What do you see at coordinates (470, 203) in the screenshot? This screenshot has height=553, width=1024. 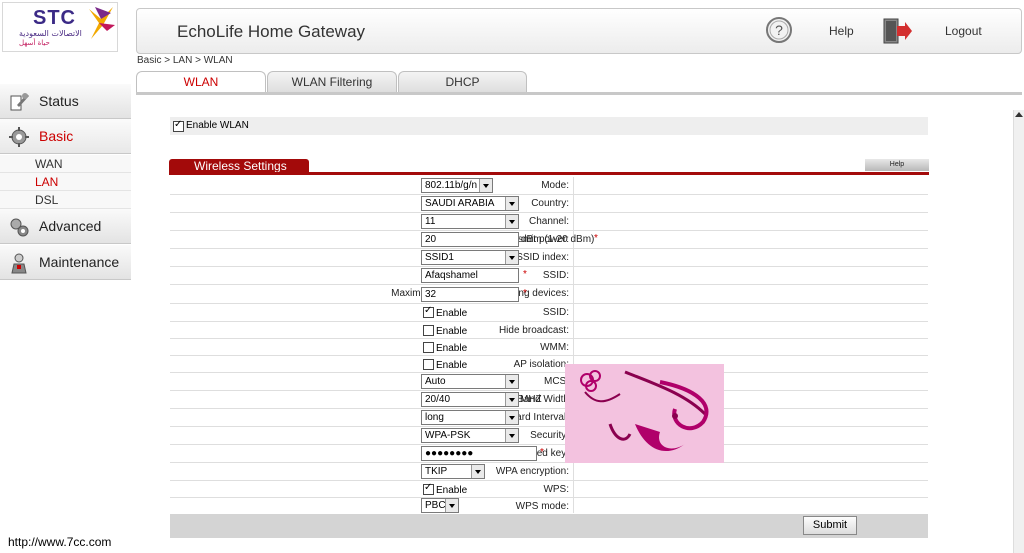 I see `country-select: SAUDI ARABIA` at bounding box center [470, 203].